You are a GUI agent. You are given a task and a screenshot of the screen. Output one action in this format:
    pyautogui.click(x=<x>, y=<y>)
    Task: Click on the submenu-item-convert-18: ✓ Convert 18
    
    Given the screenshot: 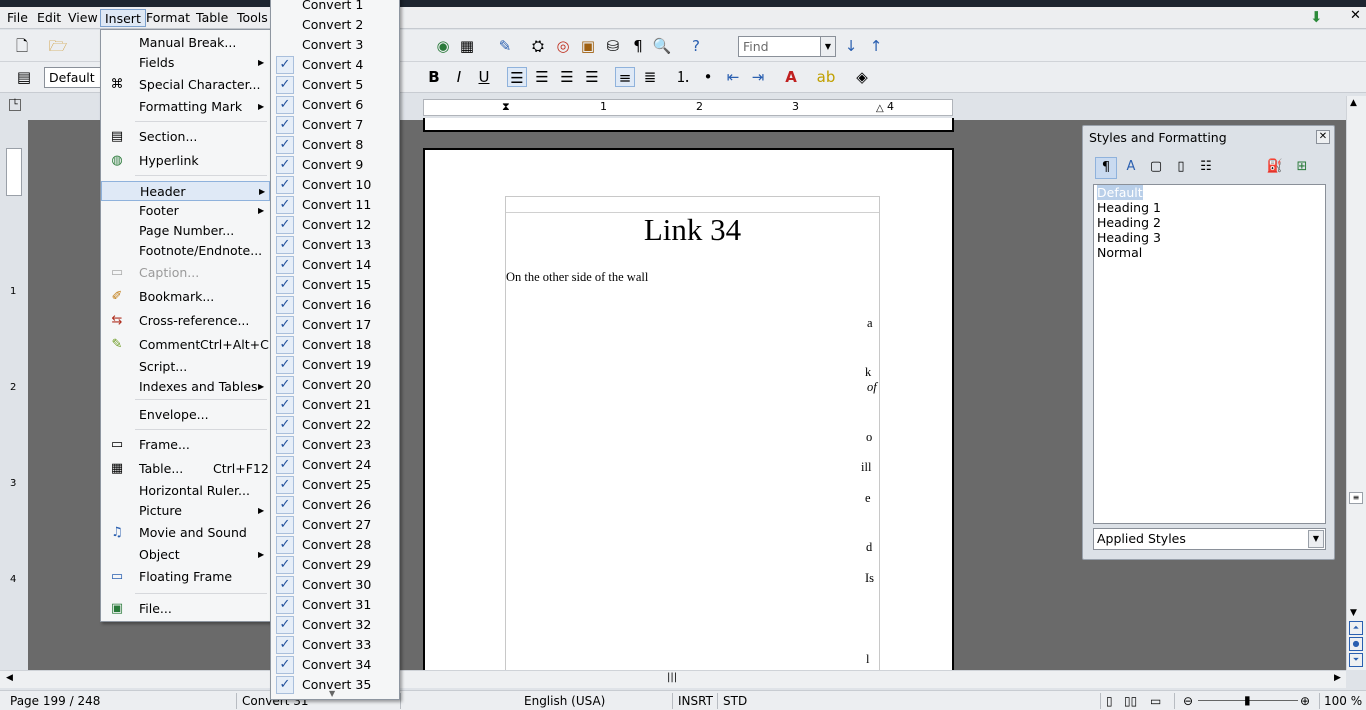 What is the action you would take?
    pyautogui.click(x=335, y=345)
    